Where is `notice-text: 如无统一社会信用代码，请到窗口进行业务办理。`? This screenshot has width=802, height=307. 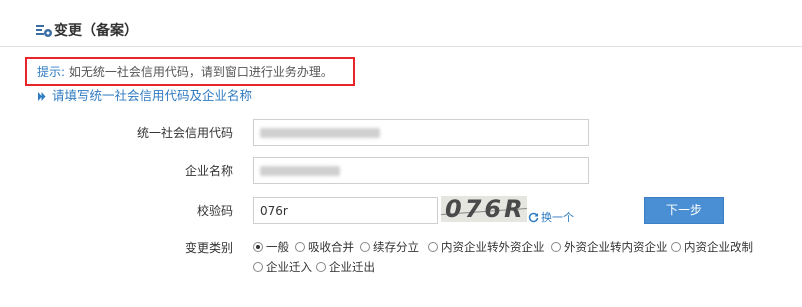 notice-text: 如无统一社会信用代码，请到窗口进行业务办理。 is located at coordinates (199, 72).